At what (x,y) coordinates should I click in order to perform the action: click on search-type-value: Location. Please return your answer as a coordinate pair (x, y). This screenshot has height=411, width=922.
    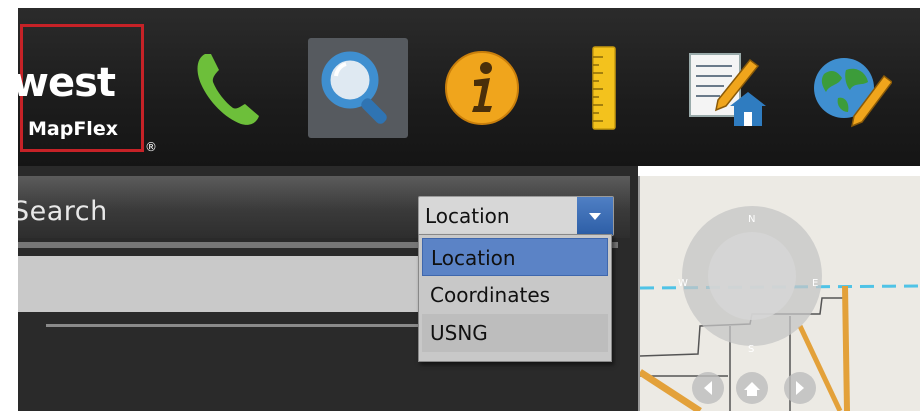
    Looking at the image, I should click on (467, 216).